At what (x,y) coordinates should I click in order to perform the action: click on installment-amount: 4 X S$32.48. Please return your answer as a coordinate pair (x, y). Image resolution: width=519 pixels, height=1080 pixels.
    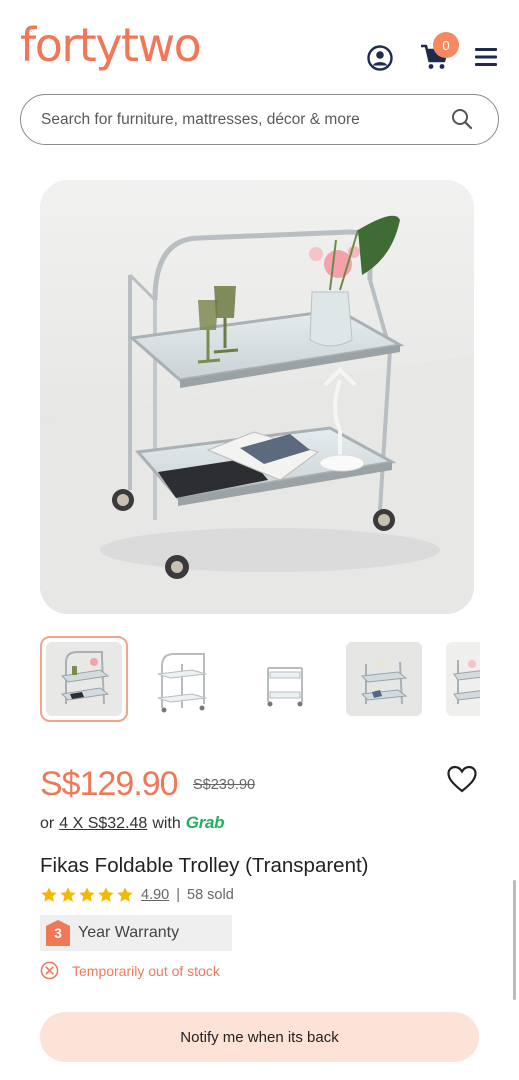
    Looking at the image, I should click on (103, 824).